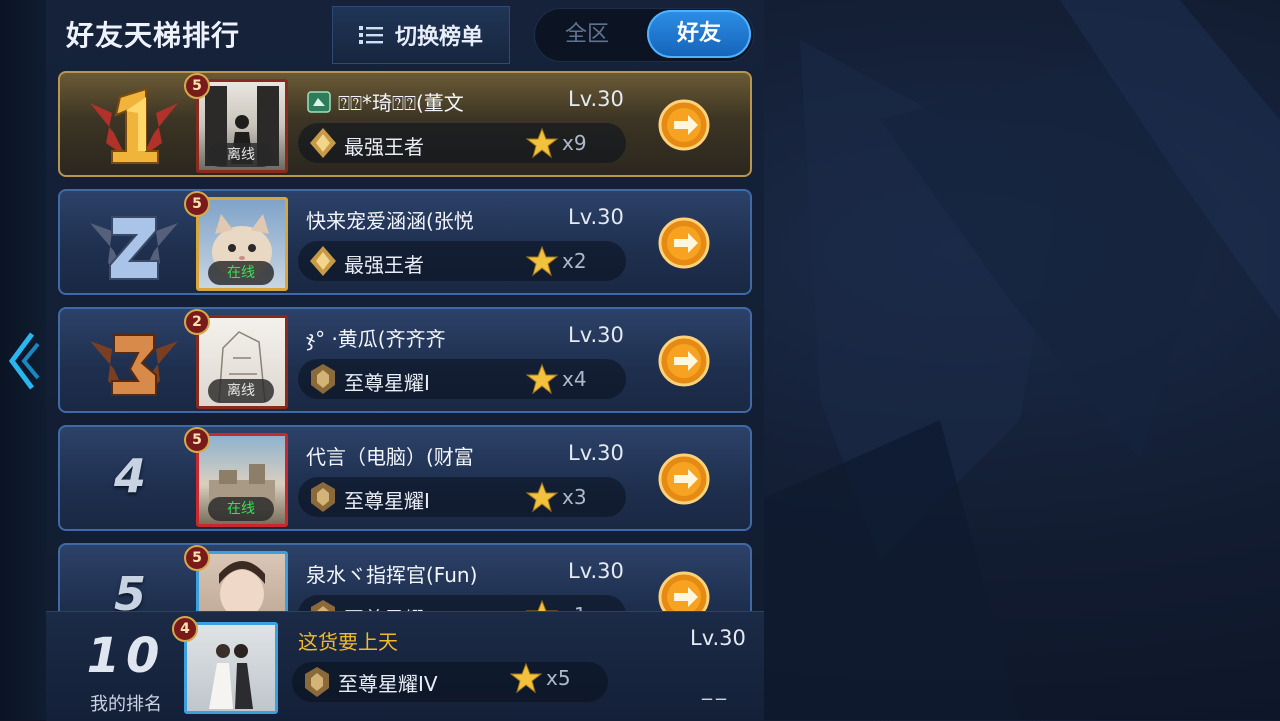 Image resolution: width=1280 pixels, height=721 pixels. Describe the element at coordinates (134, 125) in the screenshot. I see `rank-1-badge` at that location.